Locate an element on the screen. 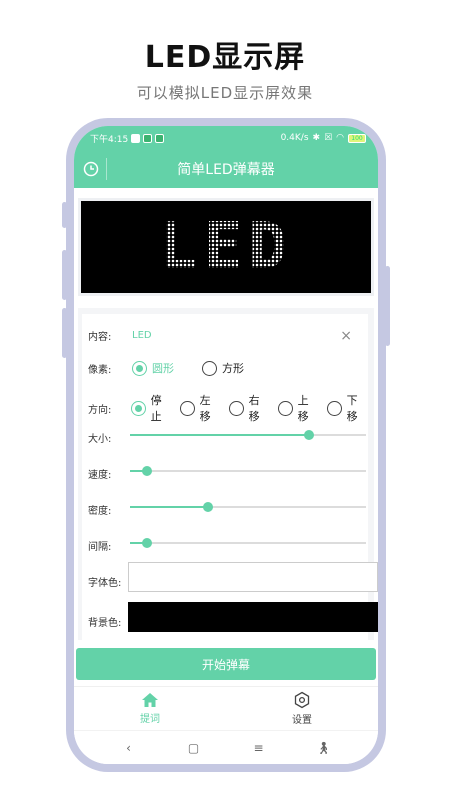  promo-subtitle: 可以模拟LED显示屏效果 is located at coordinates (225, 93).